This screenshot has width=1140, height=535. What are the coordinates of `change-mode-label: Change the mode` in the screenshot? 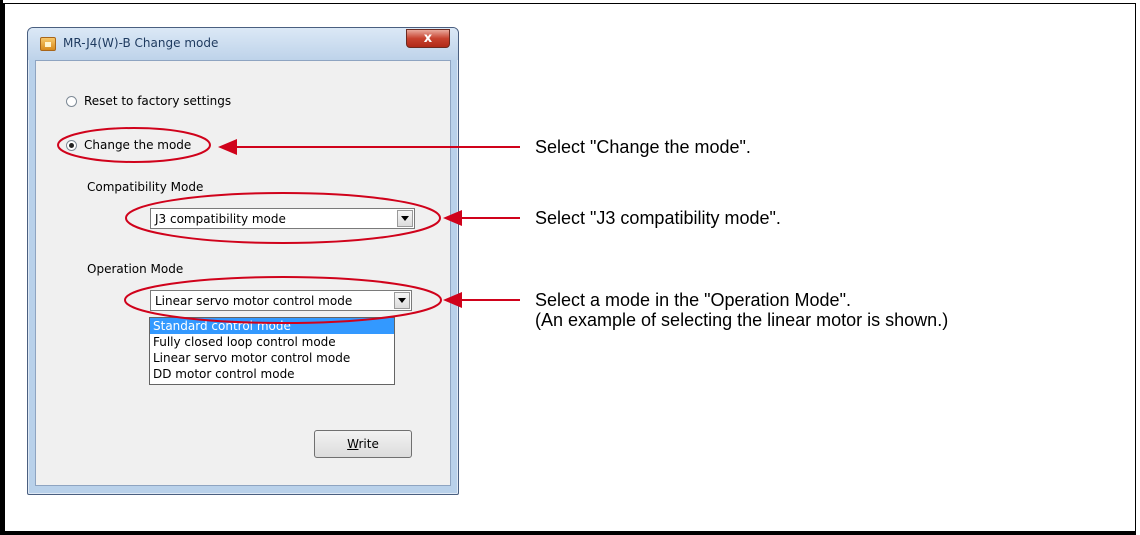 It's located at (138, 145).